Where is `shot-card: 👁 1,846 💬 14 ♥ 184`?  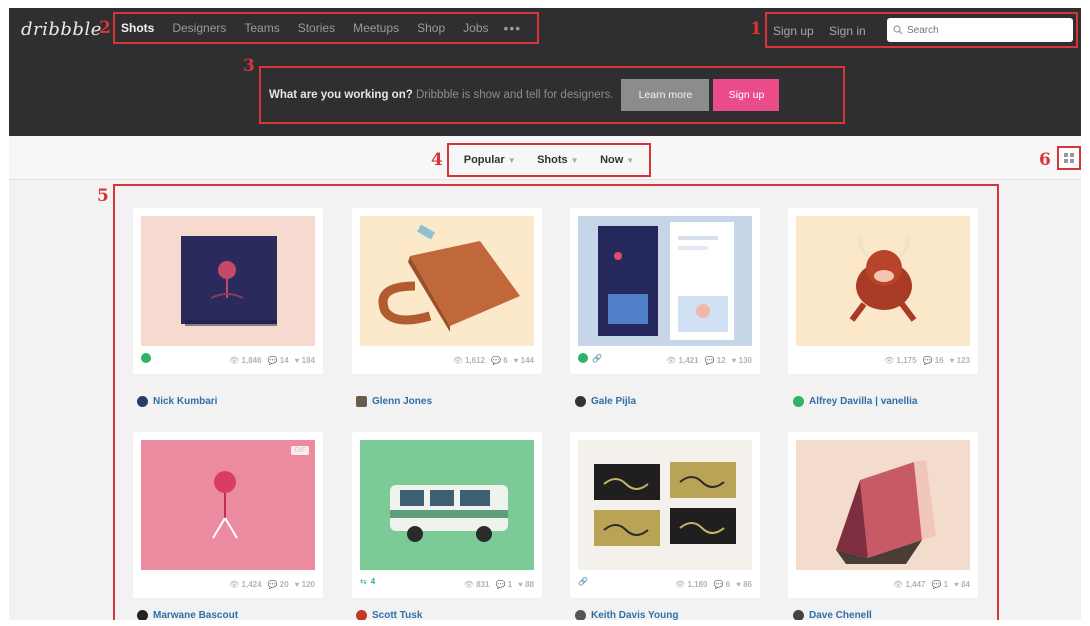 shot-card: 👁 1,846 💬 14 ♥ 184 is located at coordinates (228, 291).